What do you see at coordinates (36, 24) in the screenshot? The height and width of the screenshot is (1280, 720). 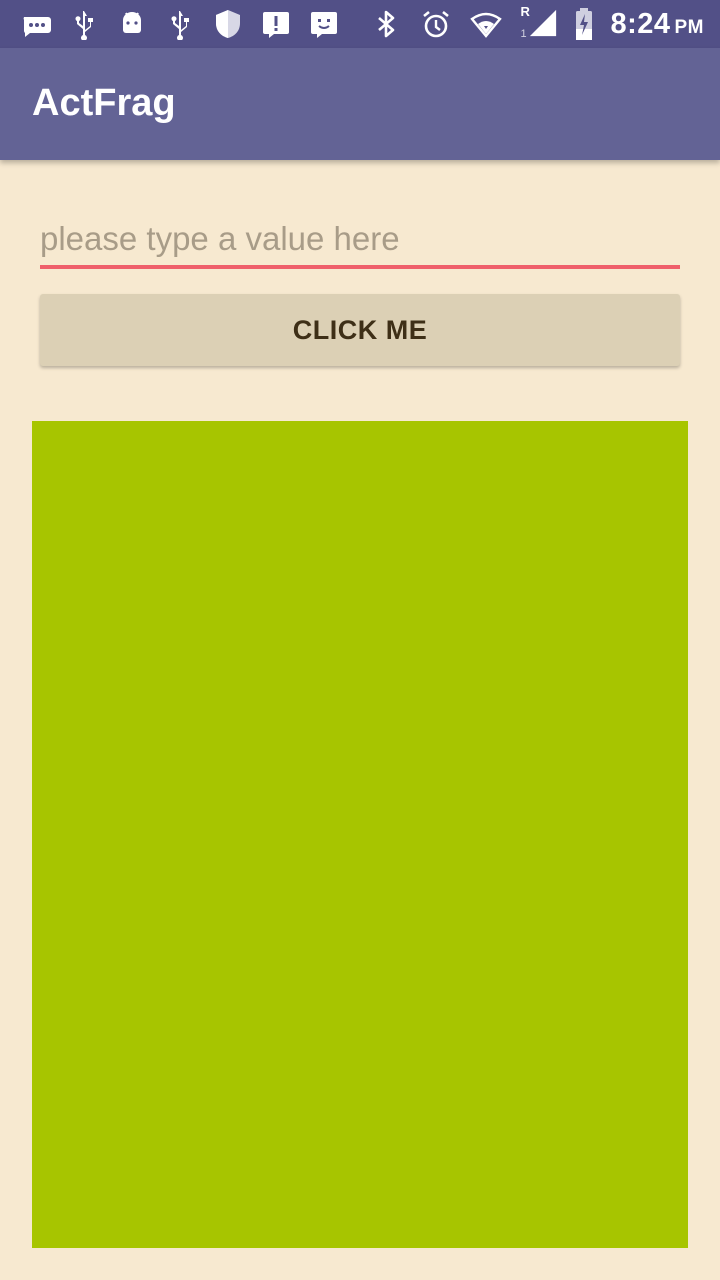 I see `chat-bubble-icon` at bounding box center [36, 24].